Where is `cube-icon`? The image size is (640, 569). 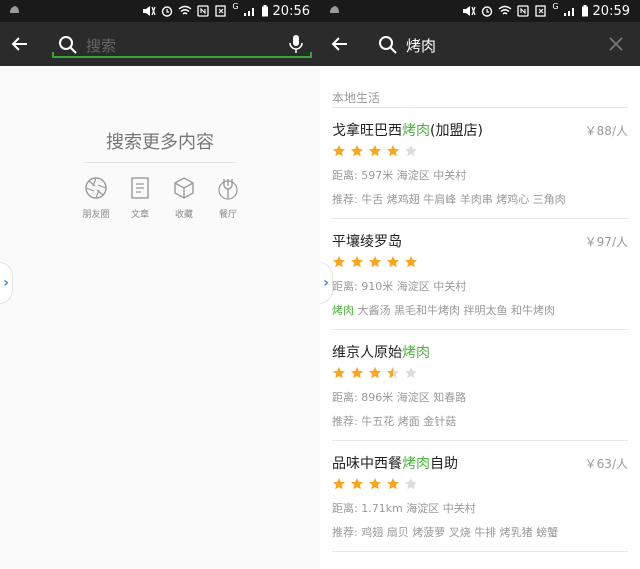
cube-icon is located at coordinates (184, 188).